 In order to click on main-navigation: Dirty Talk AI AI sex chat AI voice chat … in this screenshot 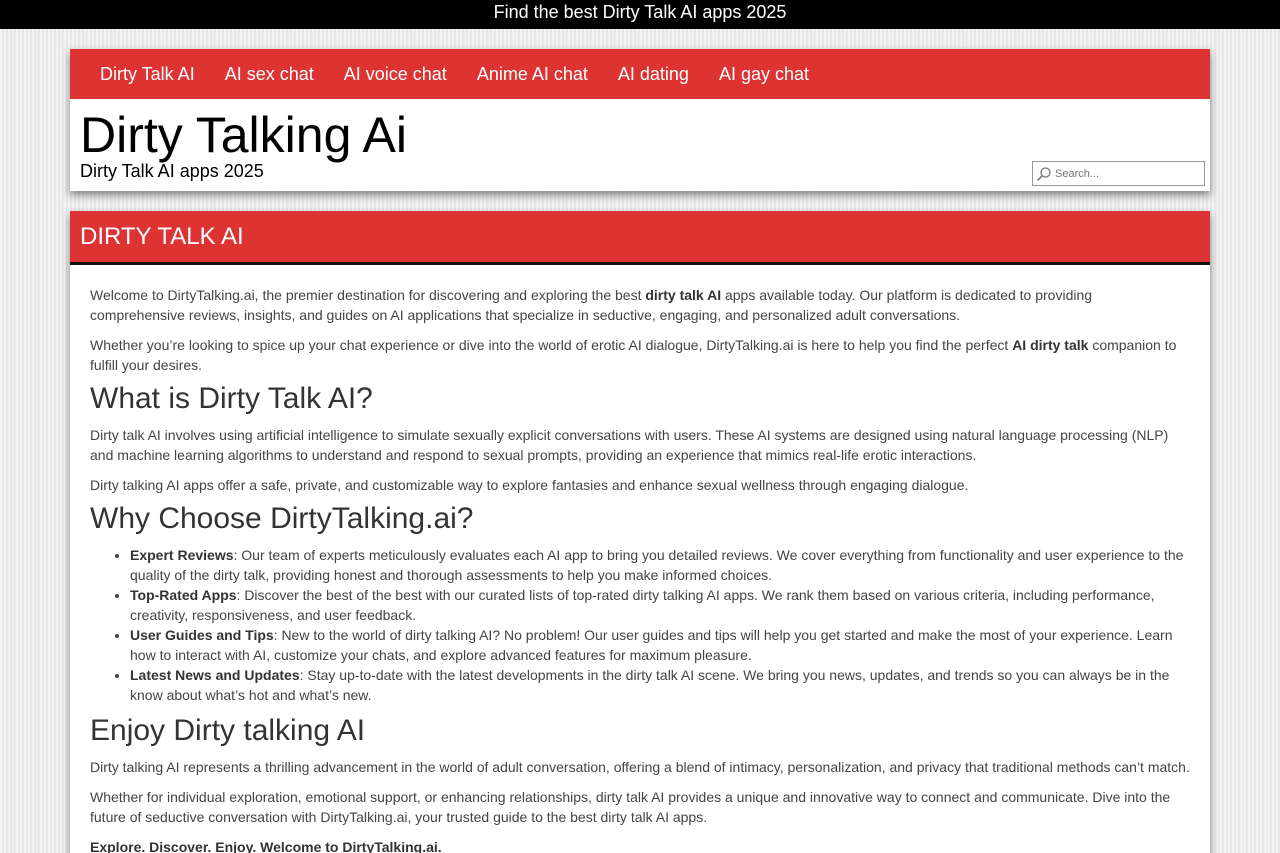, I will do `click(640, 74)`.